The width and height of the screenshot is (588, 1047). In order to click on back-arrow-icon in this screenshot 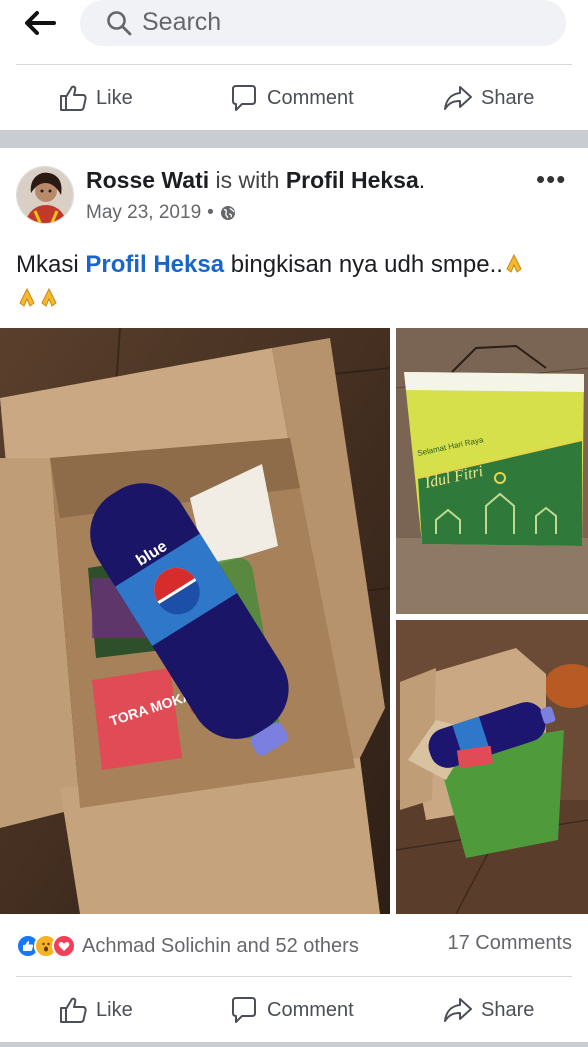, I will do `click(39, 23)`.